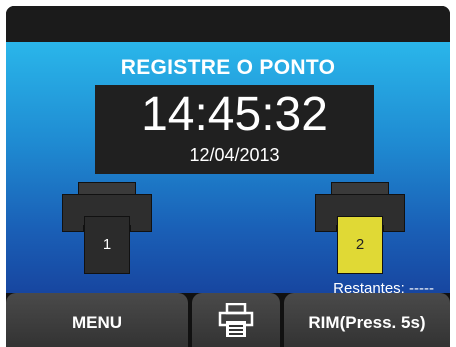 Image resolution: width=456 pixels, height=347 pixels. I want to click on menu-button: MENU, so click(97, 320).